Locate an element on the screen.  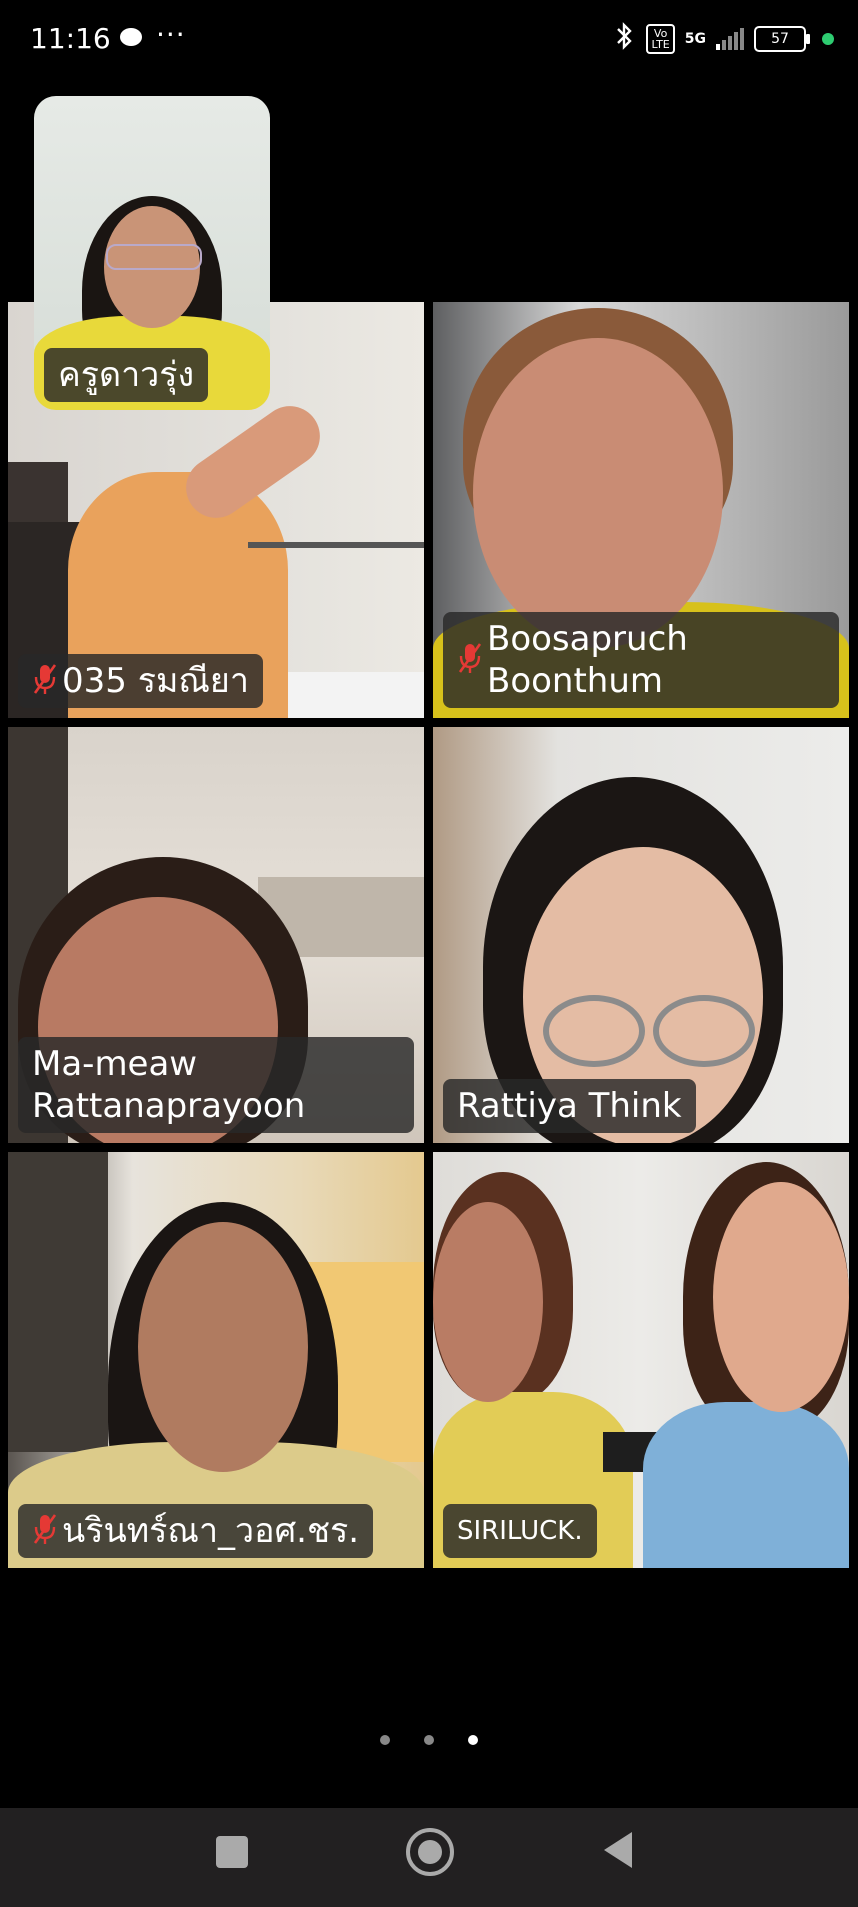
participant-tile-4: Rattiya Think is located at coordinates (641, 935).